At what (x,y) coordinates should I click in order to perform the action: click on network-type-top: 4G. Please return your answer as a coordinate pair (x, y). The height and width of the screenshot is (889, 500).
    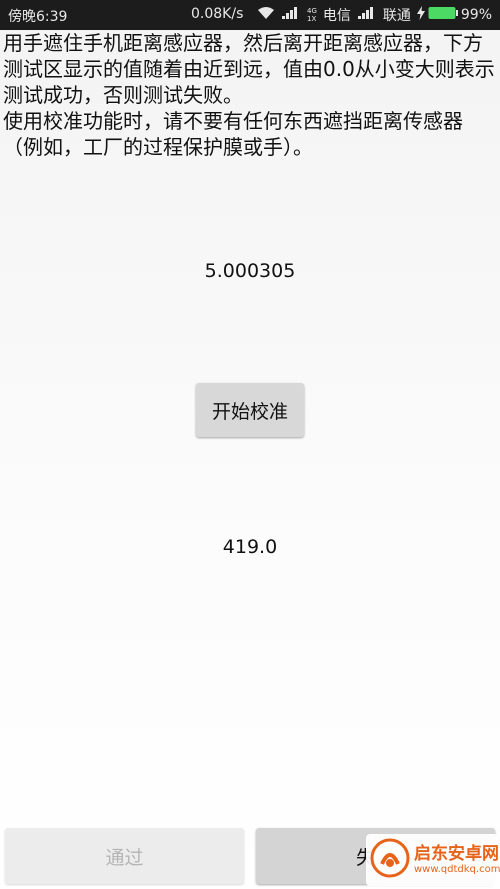
    Looking at the image, I should click on (311, 11).